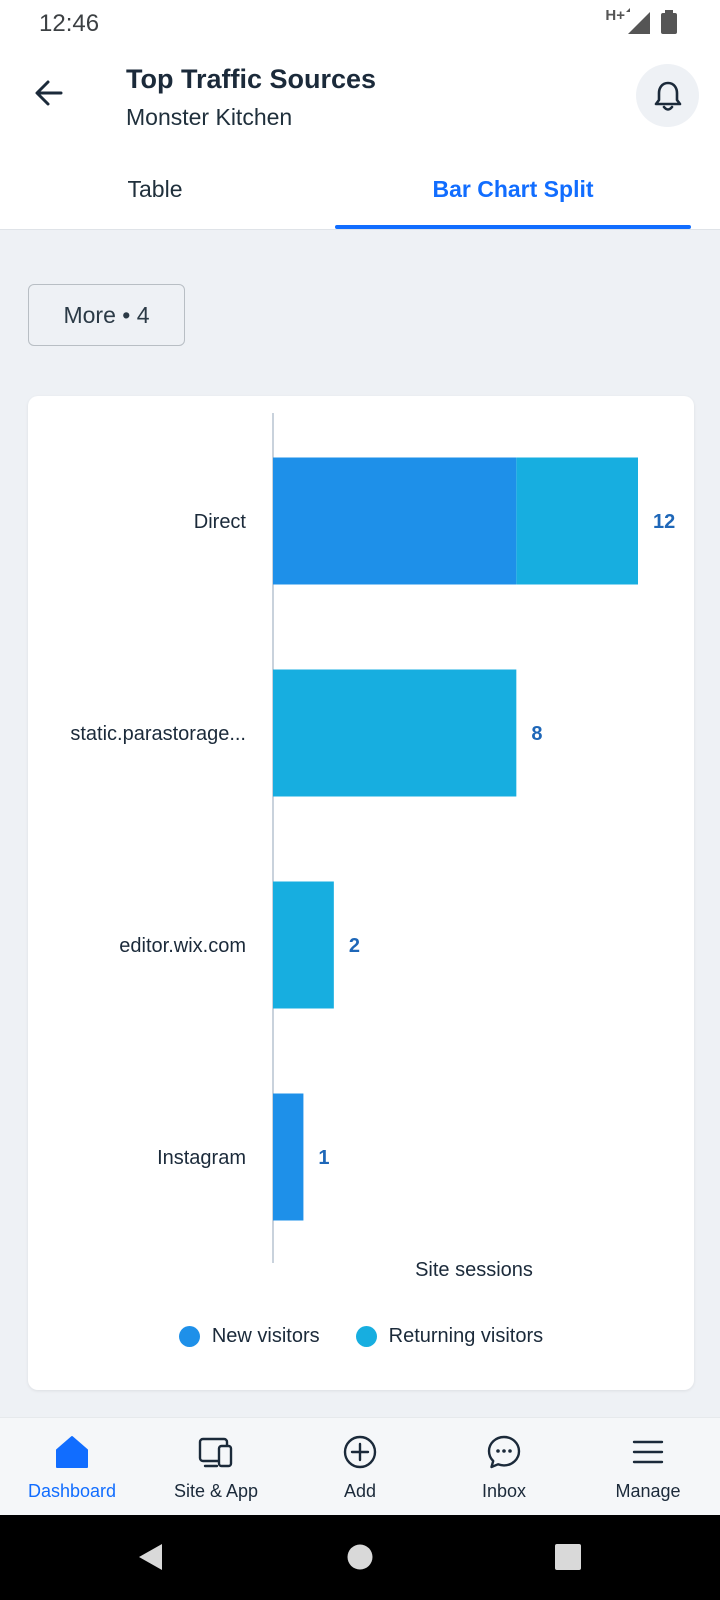 This screenshot has height=1600, width=720. I want to click on bell-icon, so click(667, 96).